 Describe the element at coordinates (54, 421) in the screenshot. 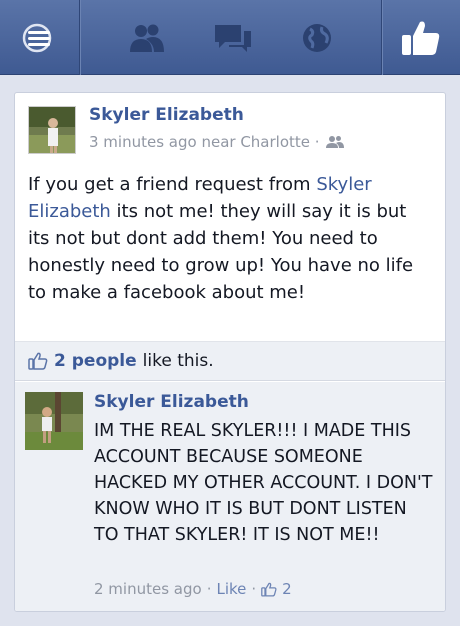

I see `comment-author-avatar` at that location.